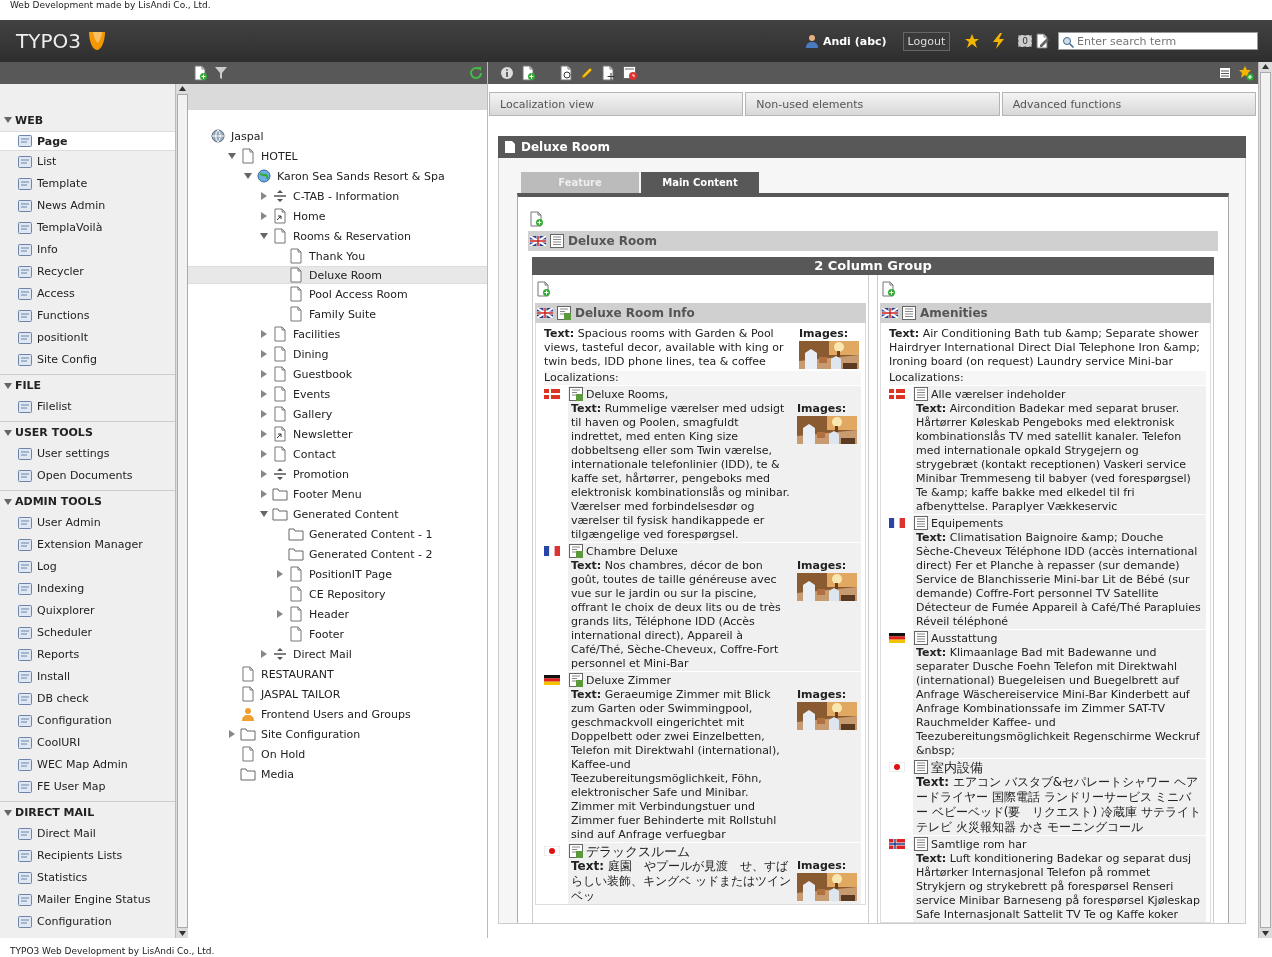 This screenshot has width=1272, height=957. Describe the element at coordinates (314, 454) in the screenshot. I see `tree-item: Contact` at that location.